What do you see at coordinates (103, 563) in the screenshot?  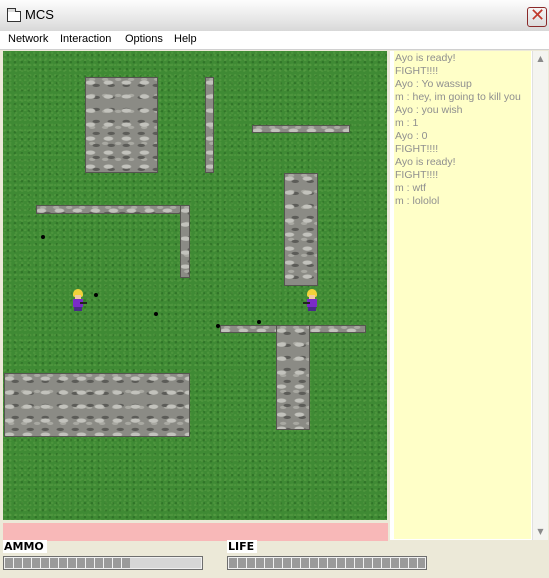 I see `ammo-bar` at bounding box center [103, 563].